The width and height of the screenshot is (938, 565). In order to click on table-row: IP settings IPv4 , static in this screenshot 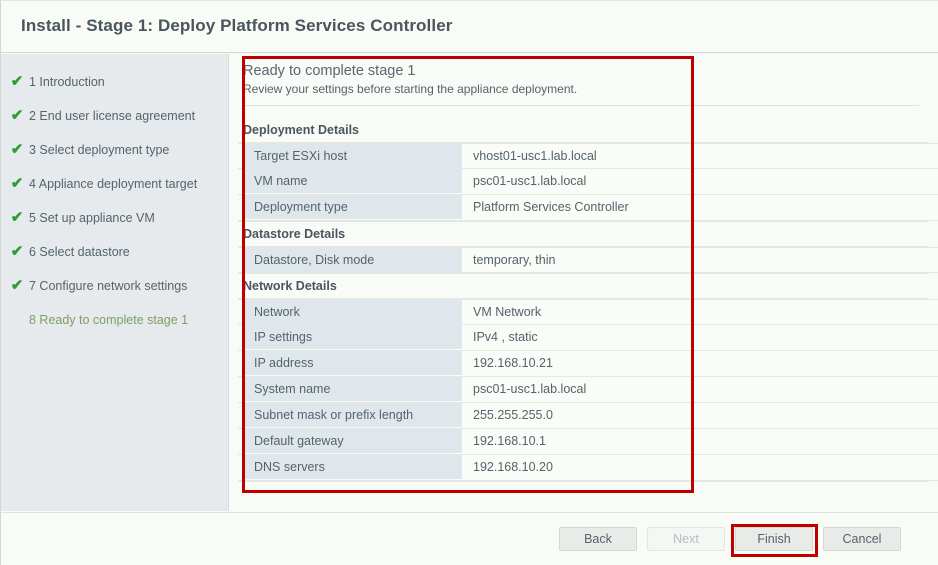, I will do `click(588, 338)`.